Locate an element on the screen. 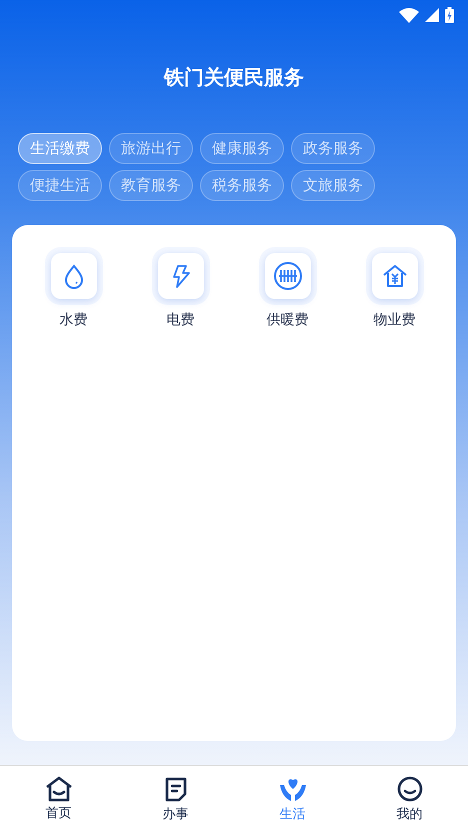 This screenshot has height=832, width=468. category-tab: 便捷生活 is located at coordinates (60, 185).